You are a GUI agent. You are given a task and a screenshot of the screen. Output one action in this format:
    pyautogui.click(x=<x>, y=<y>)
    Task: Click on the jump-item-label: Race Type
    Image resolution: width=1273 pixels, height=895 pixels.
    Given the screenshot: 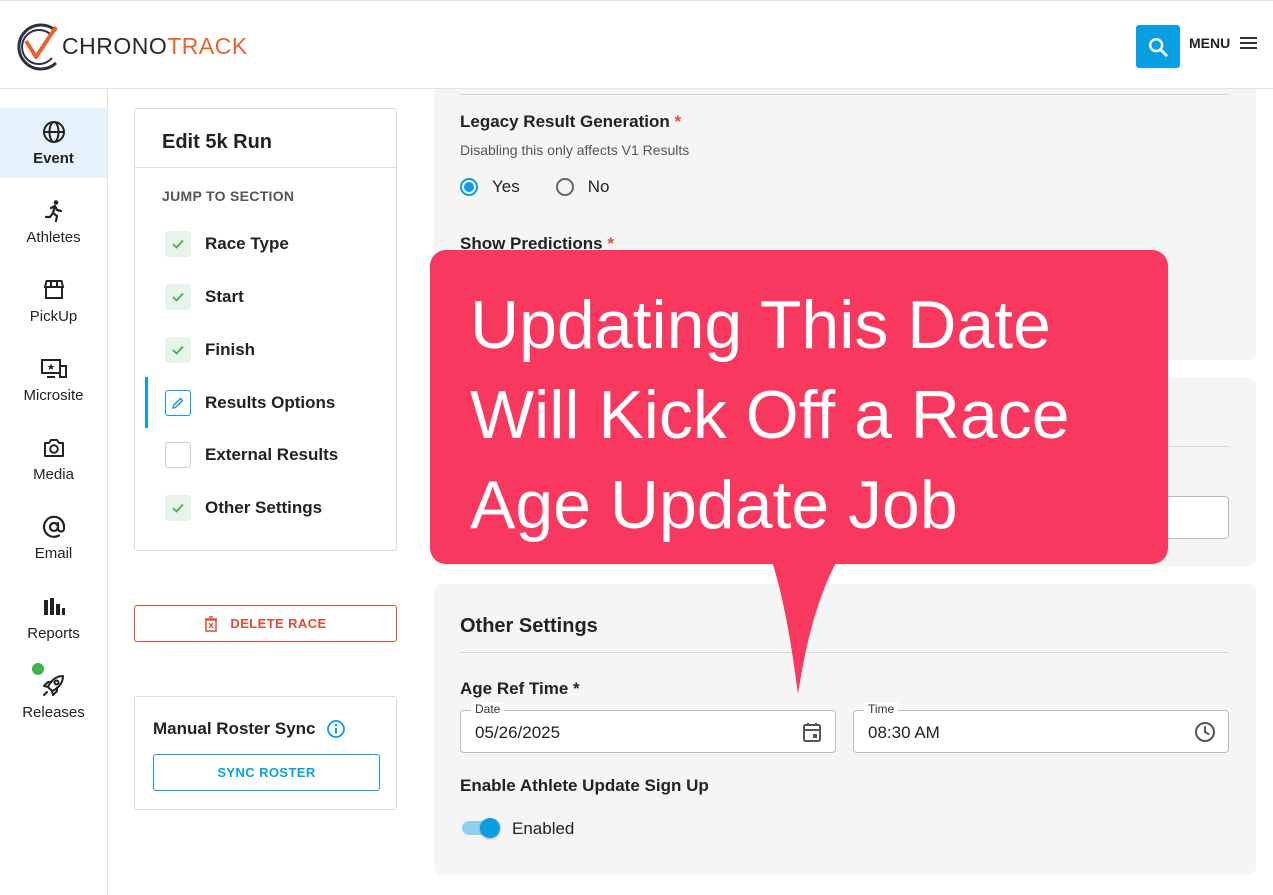 What is the action you would take?
    pyautogui.click(x=247, y=243)
    